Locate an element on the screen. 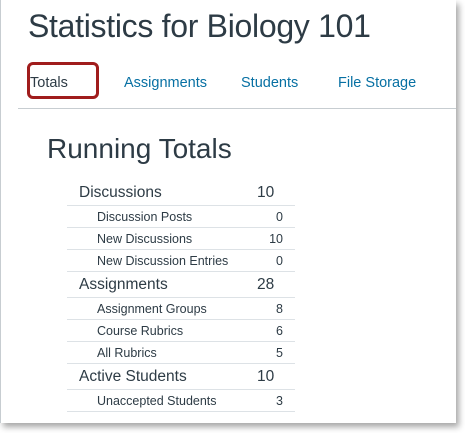 This screenshot has height=433, width=465. tab-totals: Totals is located at coordinates (49, 83).